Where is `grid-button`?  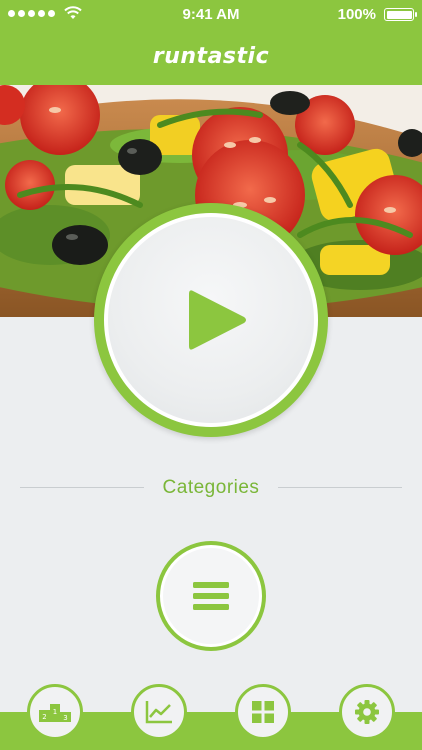 grid-button is located at coordinates (263, 712).